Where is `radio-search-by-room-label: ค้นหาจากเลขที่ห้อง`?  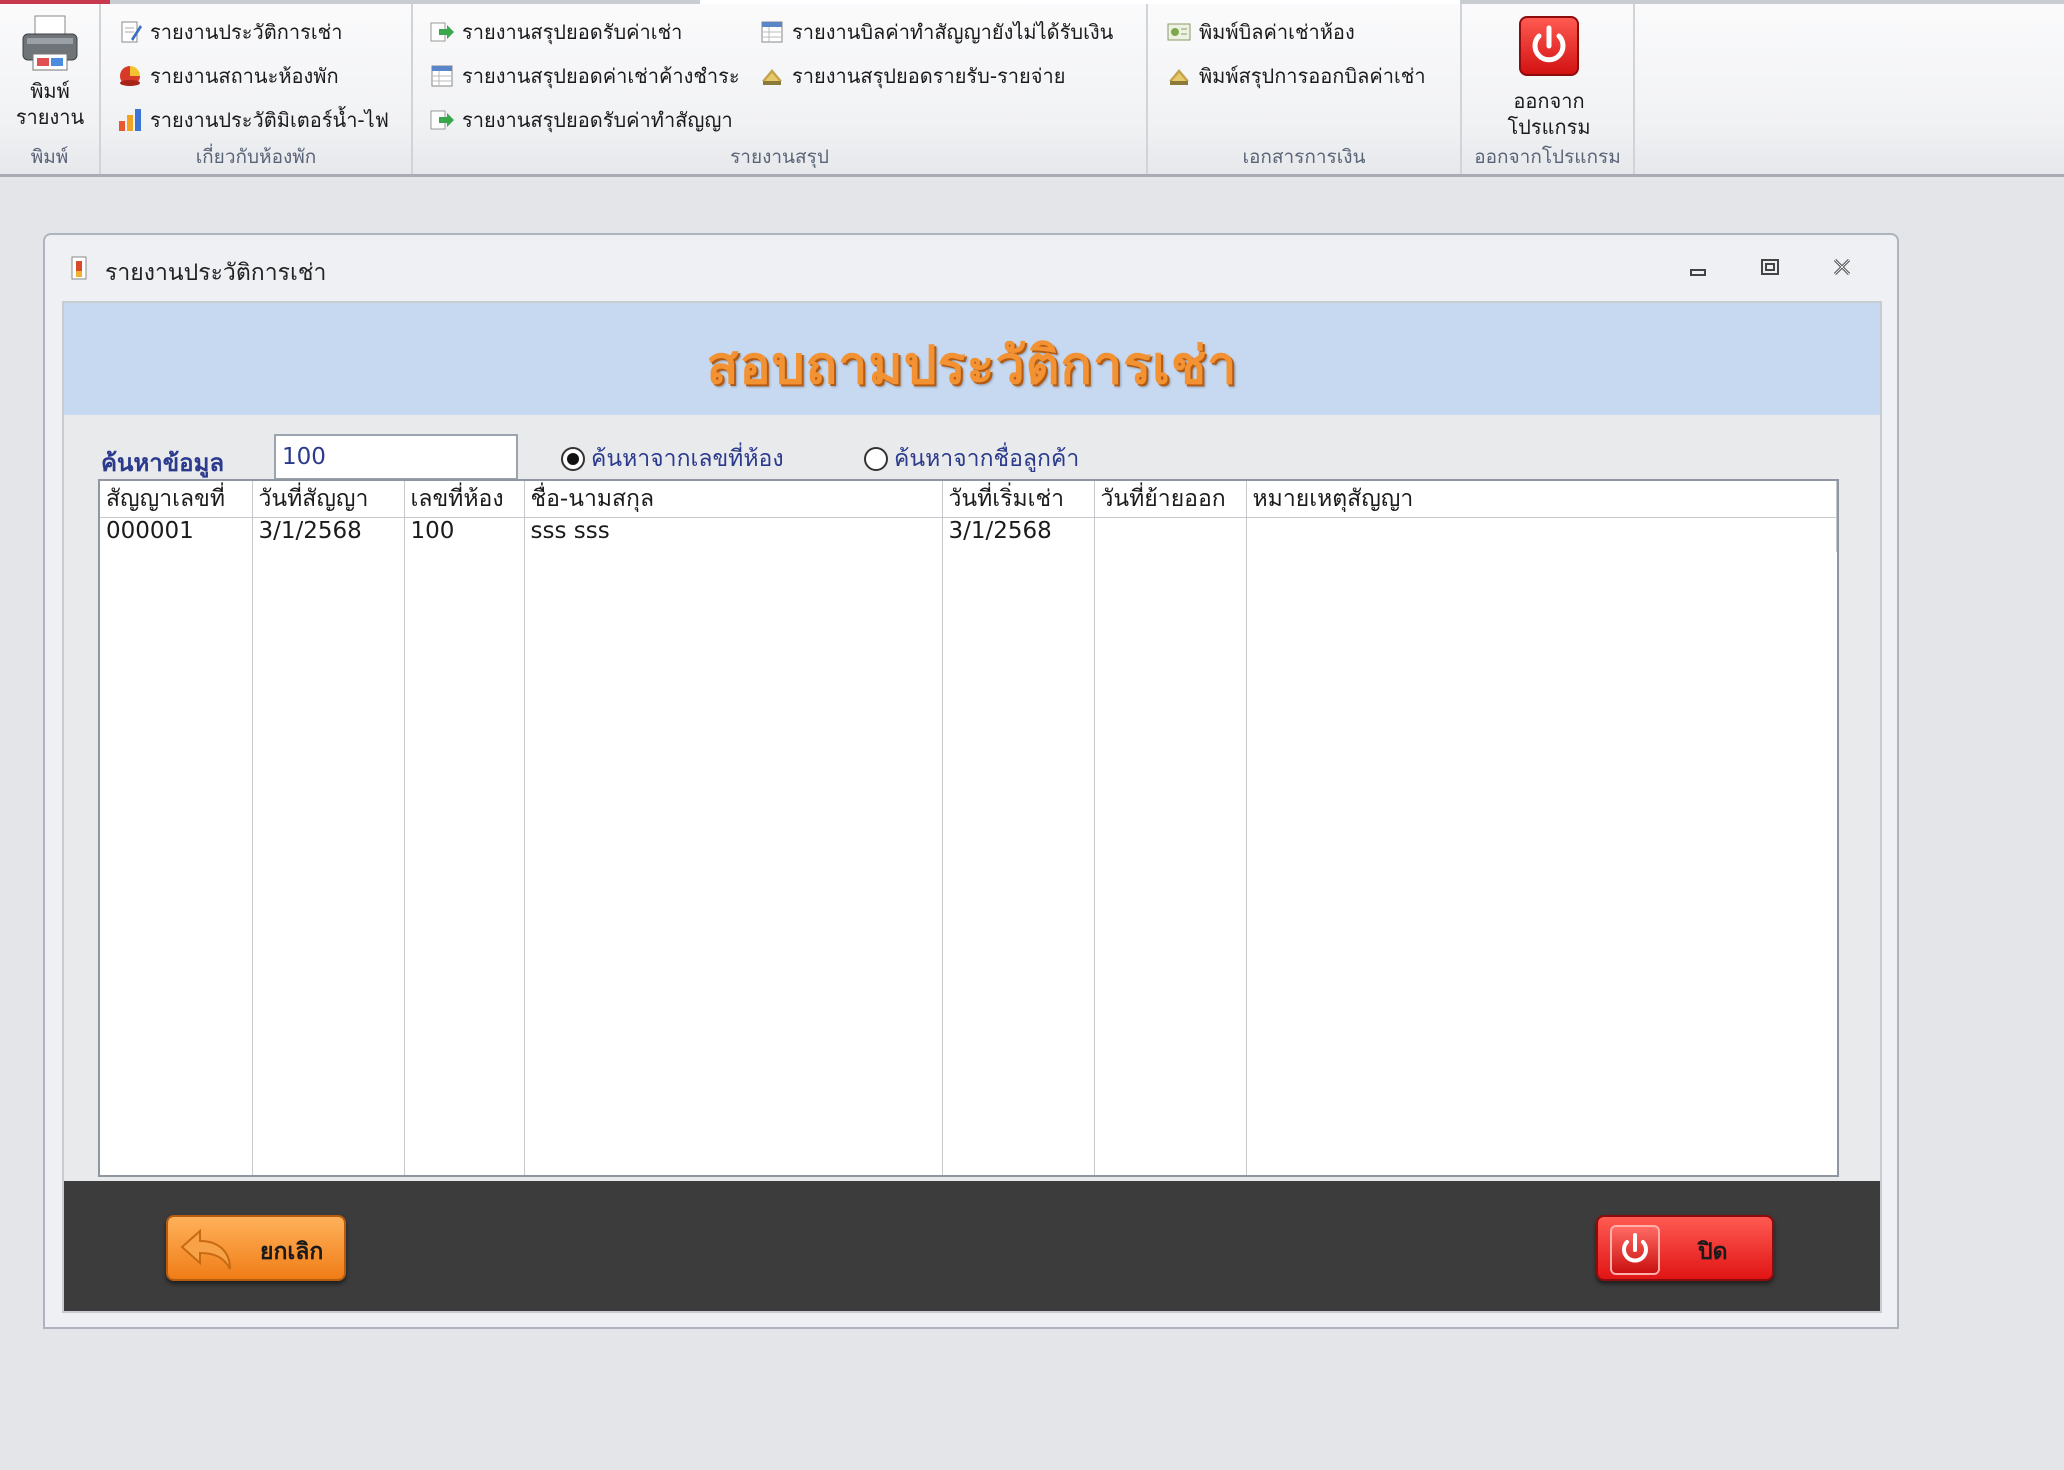 radio-search-by-room-label: ค้นหาจากเลขที่ห้อง is located at coordinates (687, 459).